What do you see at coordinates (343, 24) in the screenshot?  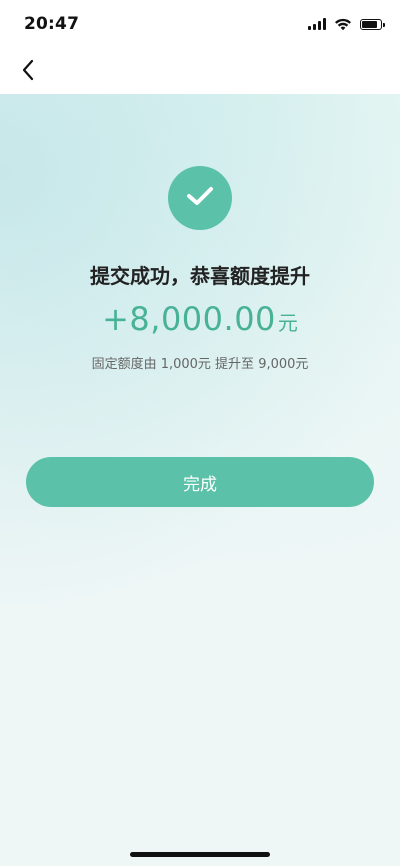 I see `wifi-icon` at bounding box center [343, 24].